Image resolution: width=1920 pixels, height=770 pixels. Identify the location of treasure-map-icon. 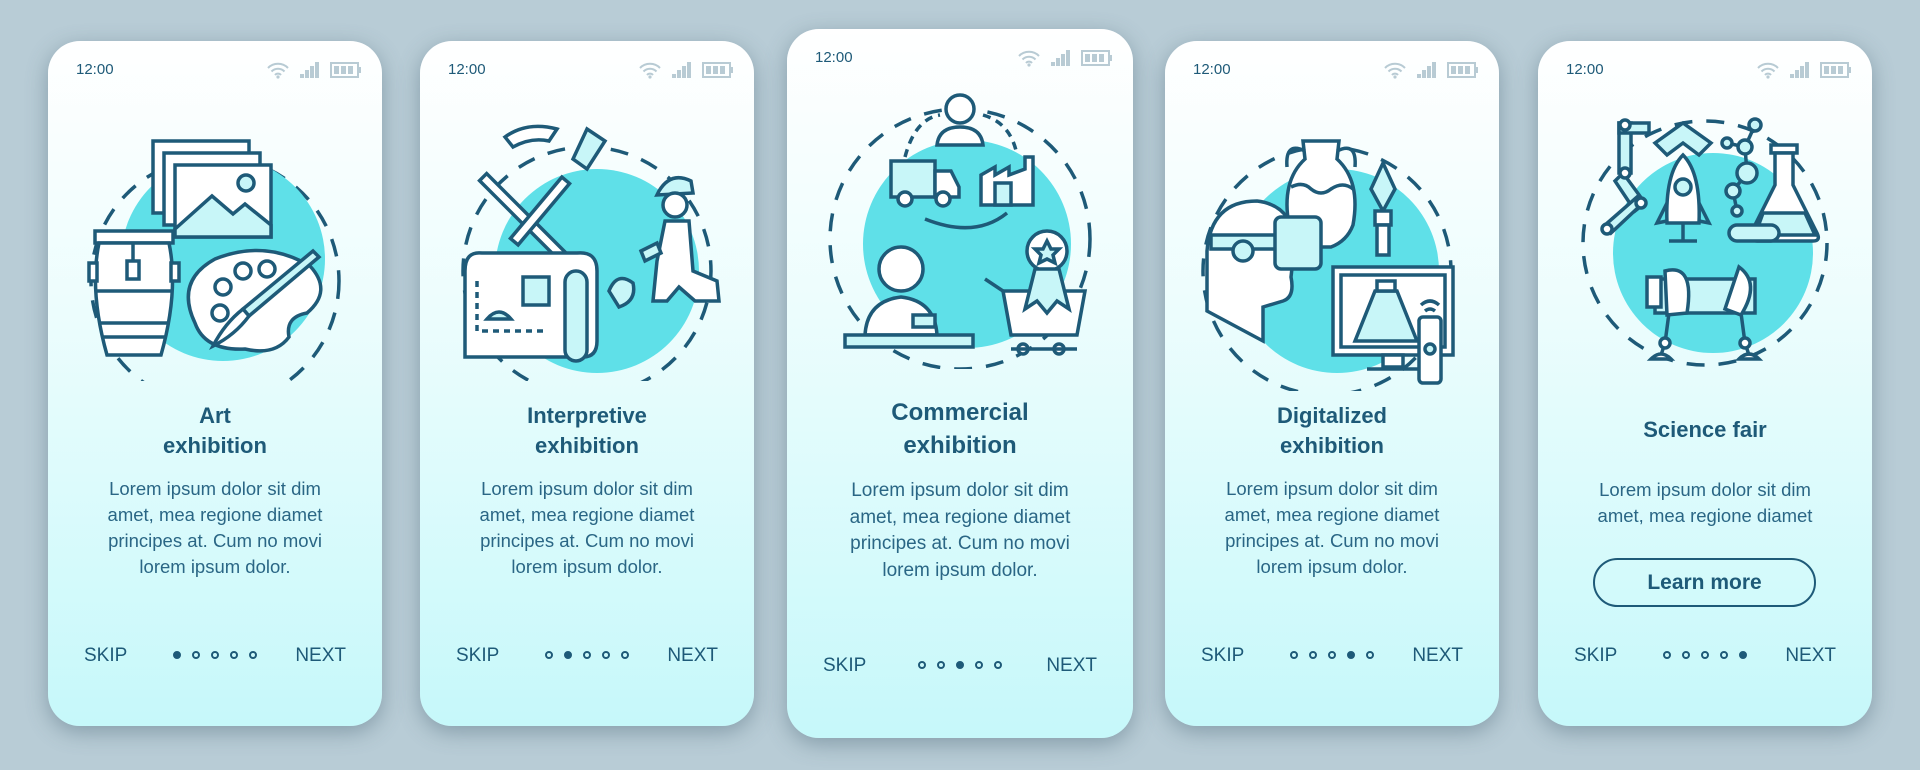
(531, 307).